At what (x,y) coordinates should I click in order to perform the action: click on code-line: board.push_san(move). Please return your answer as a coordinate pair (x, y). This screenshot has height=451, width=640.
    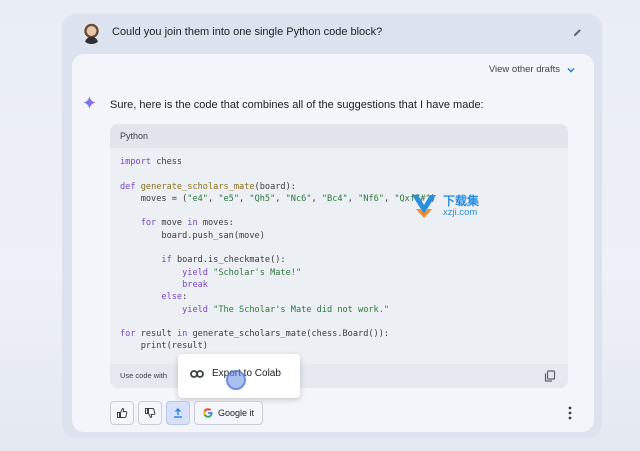
    Looking at the image, I should click on (192, 235).